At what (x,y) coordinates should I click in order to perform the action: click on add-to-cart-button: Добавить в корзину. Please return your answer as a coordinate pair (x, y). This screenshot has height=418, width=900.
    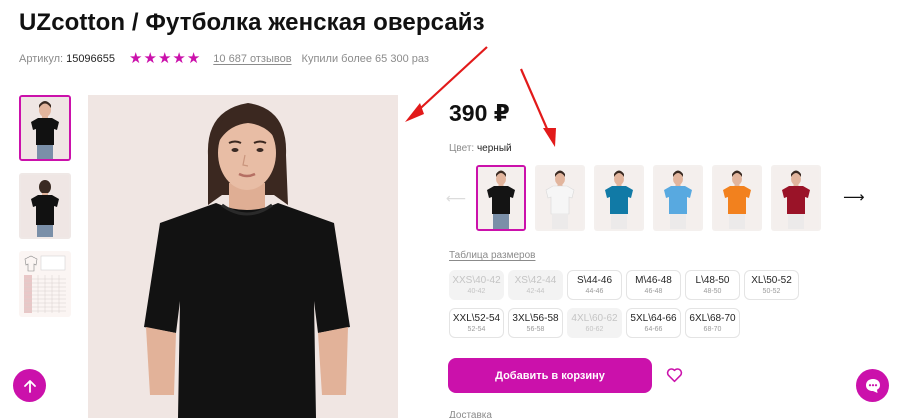
    Looking at the image, I should click on (550, 375).